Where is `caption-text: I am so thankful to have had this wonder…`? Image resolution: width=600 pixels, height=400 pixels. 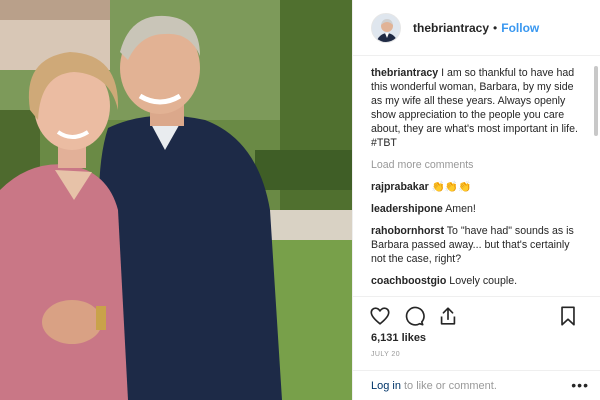 caption-text: I am so thankful to have had this wonder… is located at coordinates (474, 108).